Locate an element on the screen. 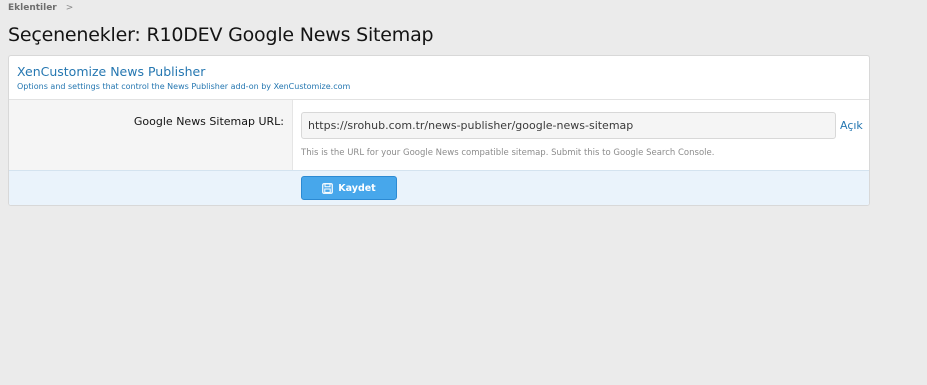 The width and height of the screenshot is (927, 385). page-title: Seçenenekler: R10DEV Google News Sitemap is located at coordinates (221, 35).